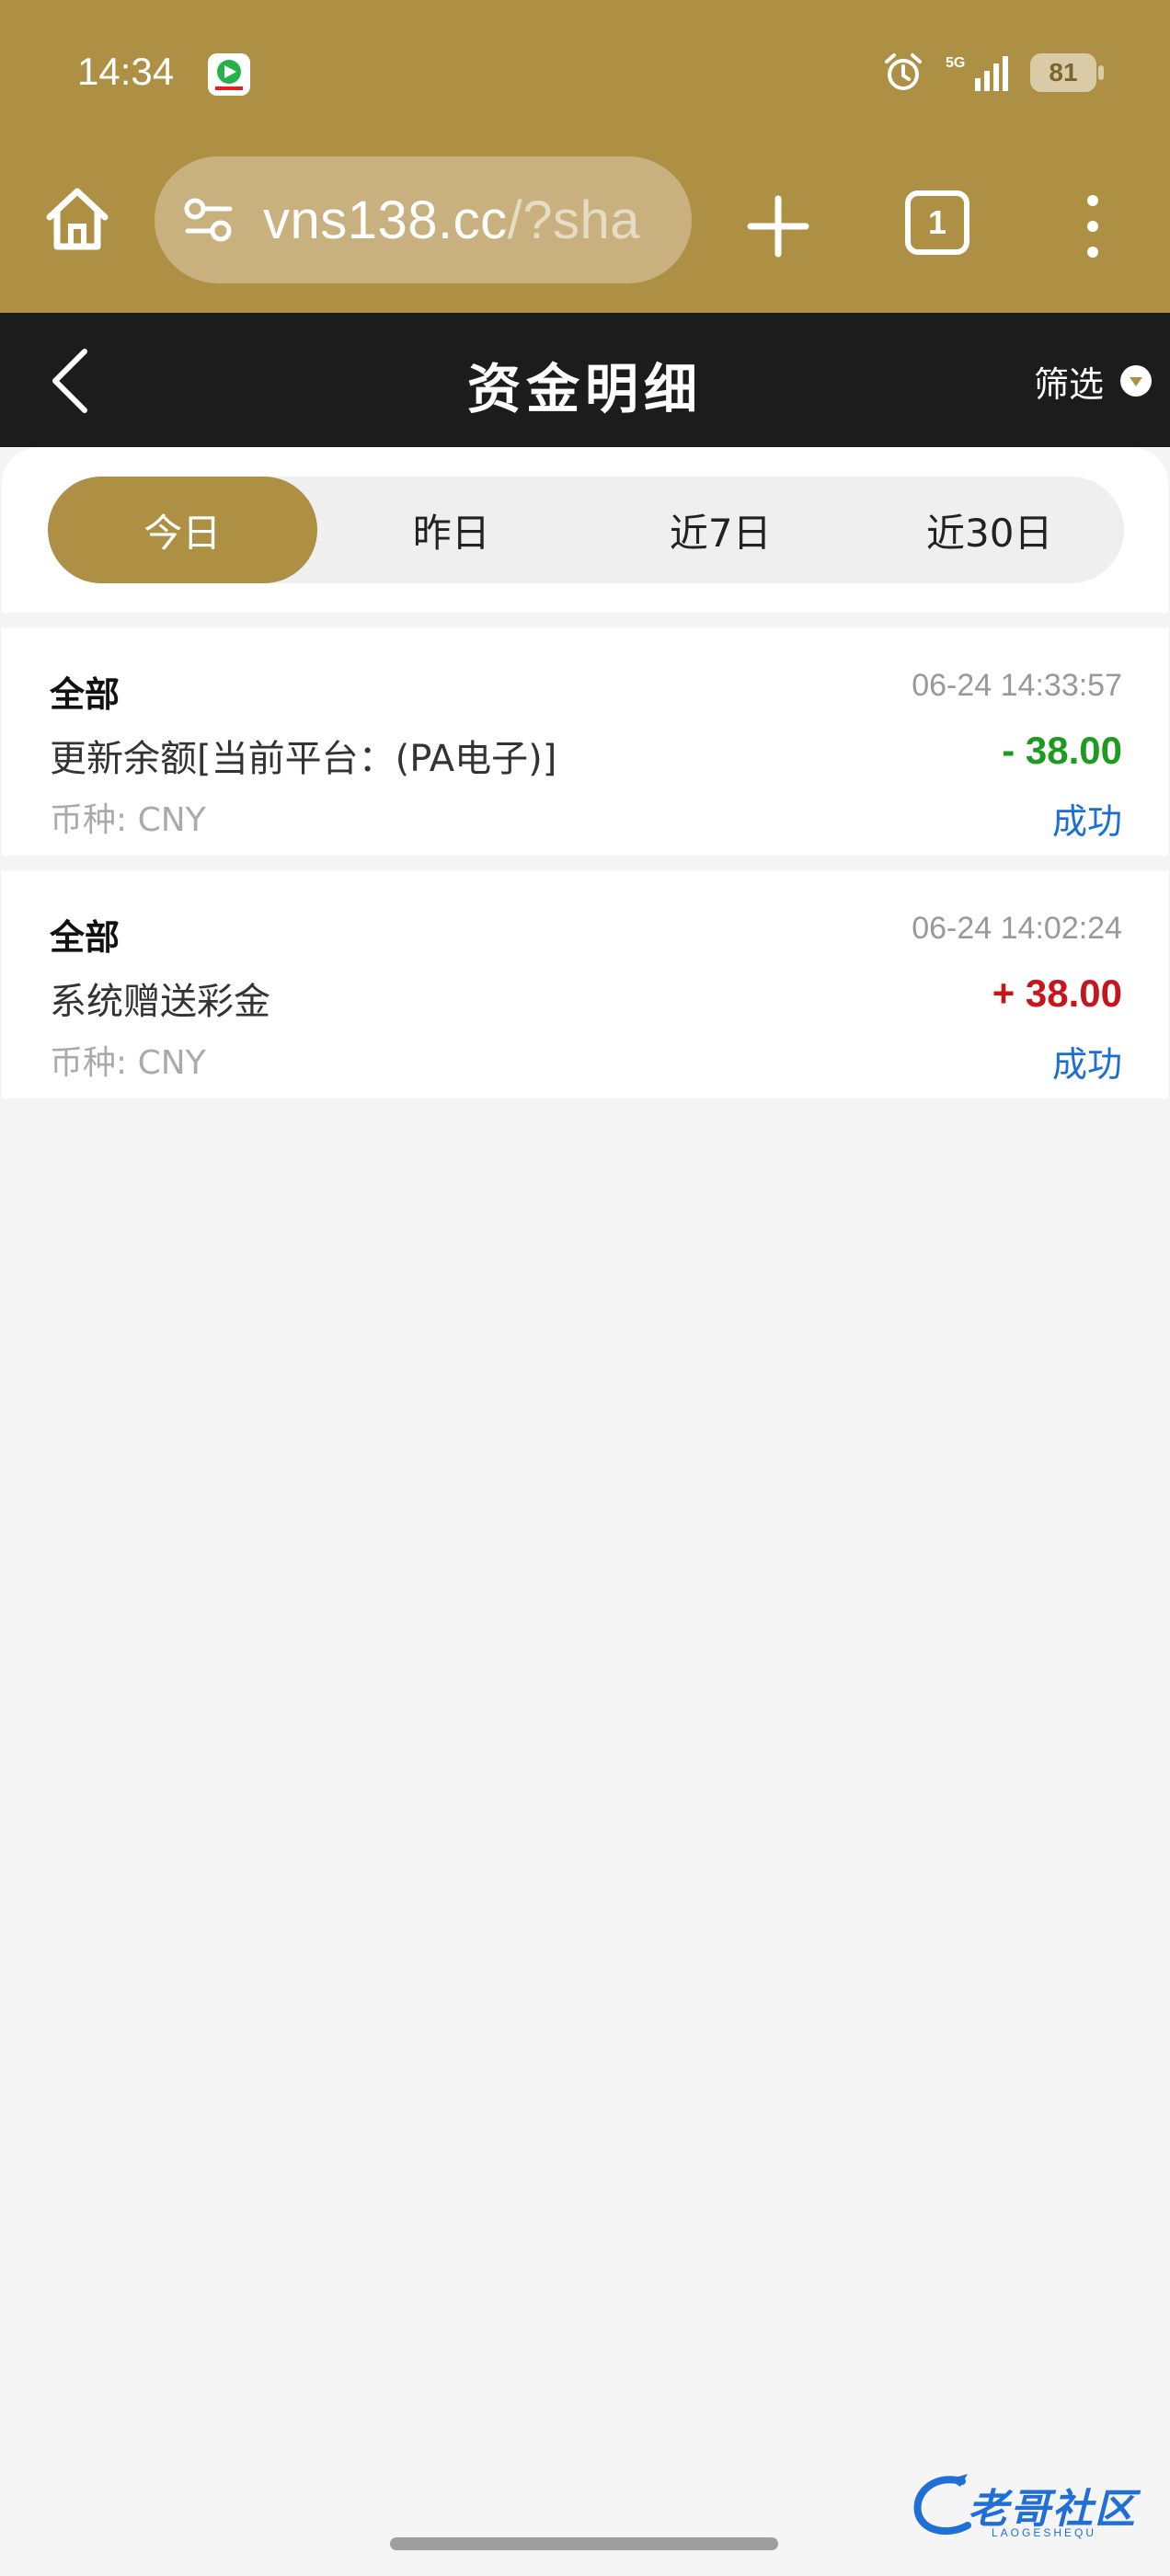 This screenshot has width=1170, height=2576. Describe the element at coordinates (1092, 226) in the screenshot. I see `more-vertical-icon` at that location.